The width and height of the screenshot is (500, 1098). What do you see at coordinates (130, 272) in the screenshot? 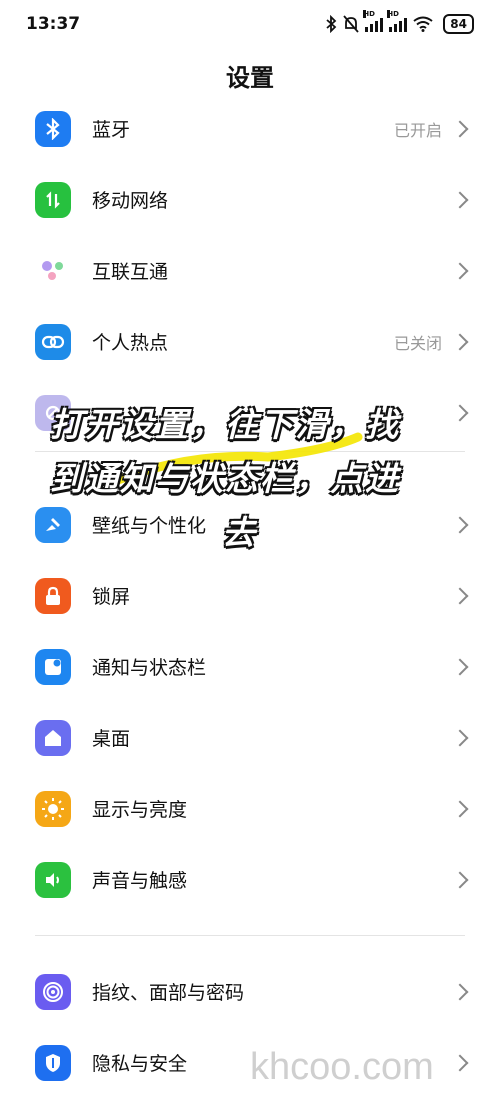
I see `setting-label: 互联互通` at bounding box center [130, 272].